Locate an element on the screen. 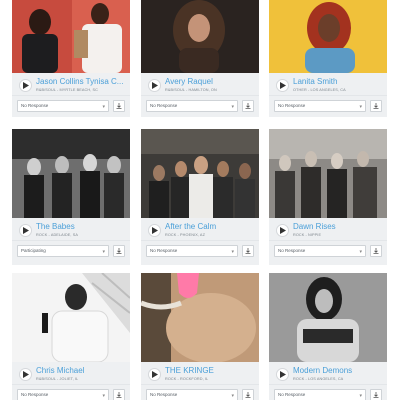 Image resolution: width=400 pixels, height=400 pixels. artist-card: Dawn Rises ROCK - NIPPIE No Response ▾ is located at coordinates (328, 197).